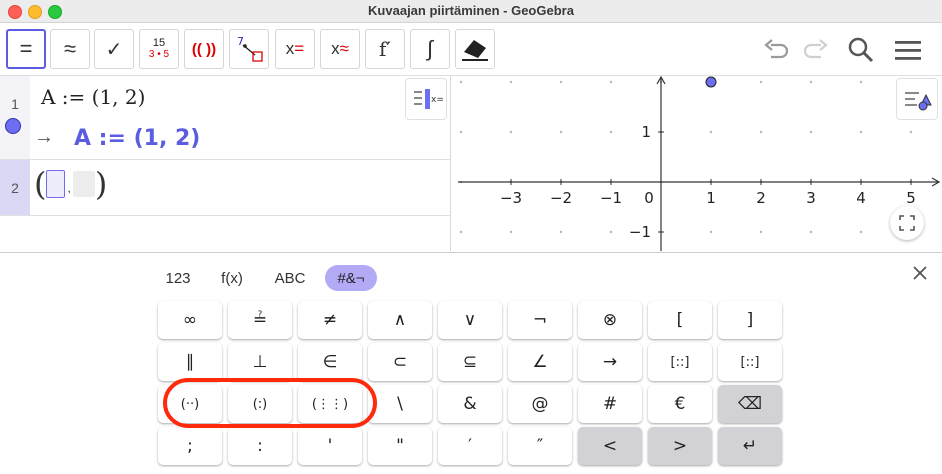 Image resolution: width=942 pixels, height=474 pixels. Describe the element at coordinates (330, 446) in the screenshot. I see `apostrophe-key: '` at that location.